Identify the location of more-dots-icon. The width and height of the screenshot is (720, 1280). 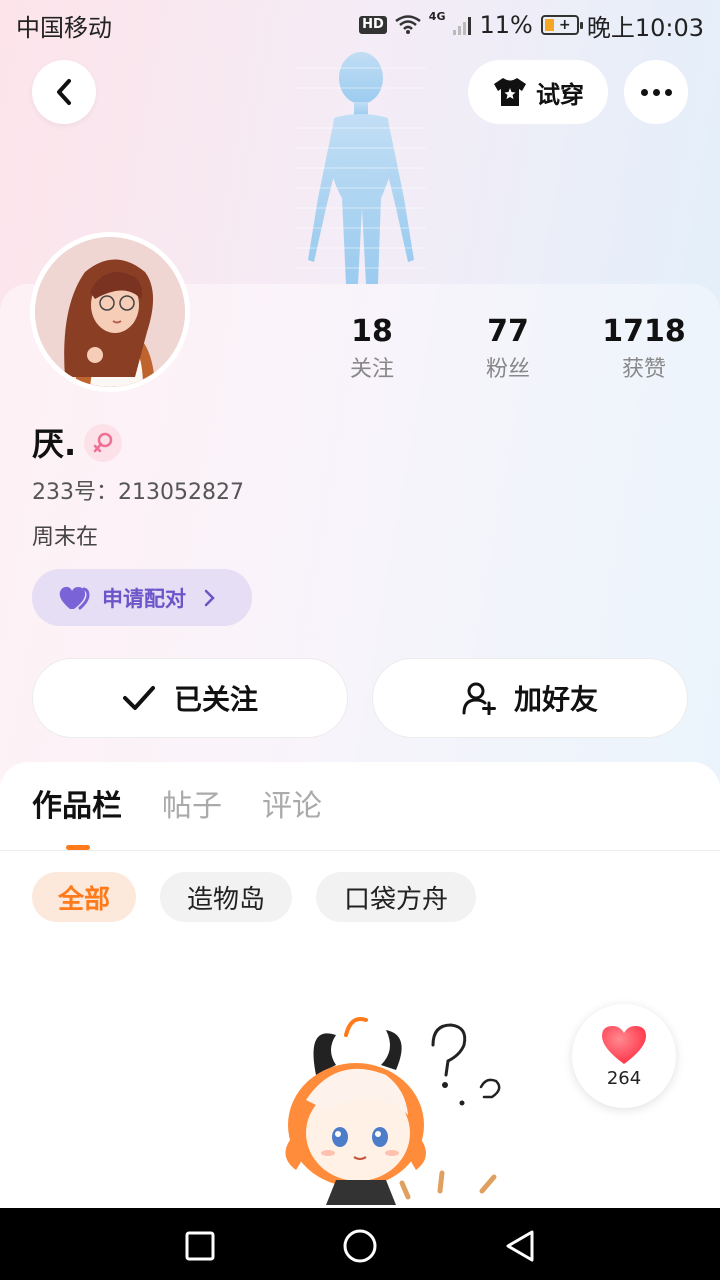
(656, 92).